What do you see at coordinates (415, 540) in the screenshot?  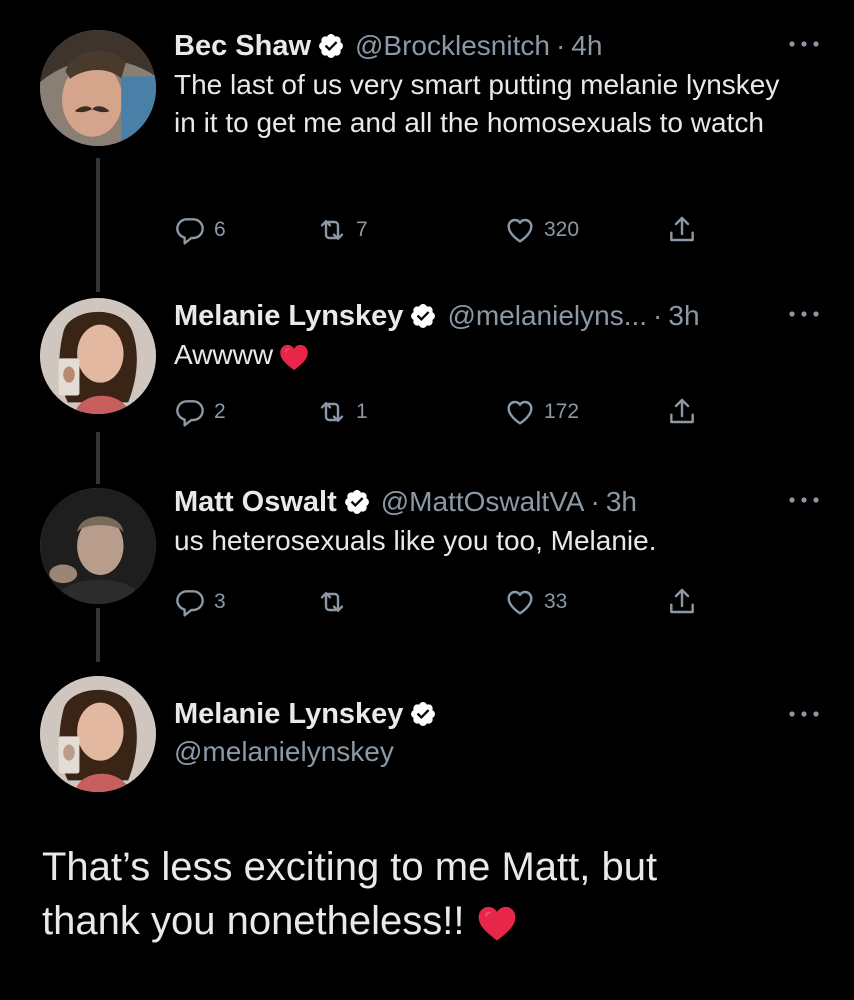 I see `tweet-text: us heterosexuals like you too, Melanie.` at bounding box center [415, 540].